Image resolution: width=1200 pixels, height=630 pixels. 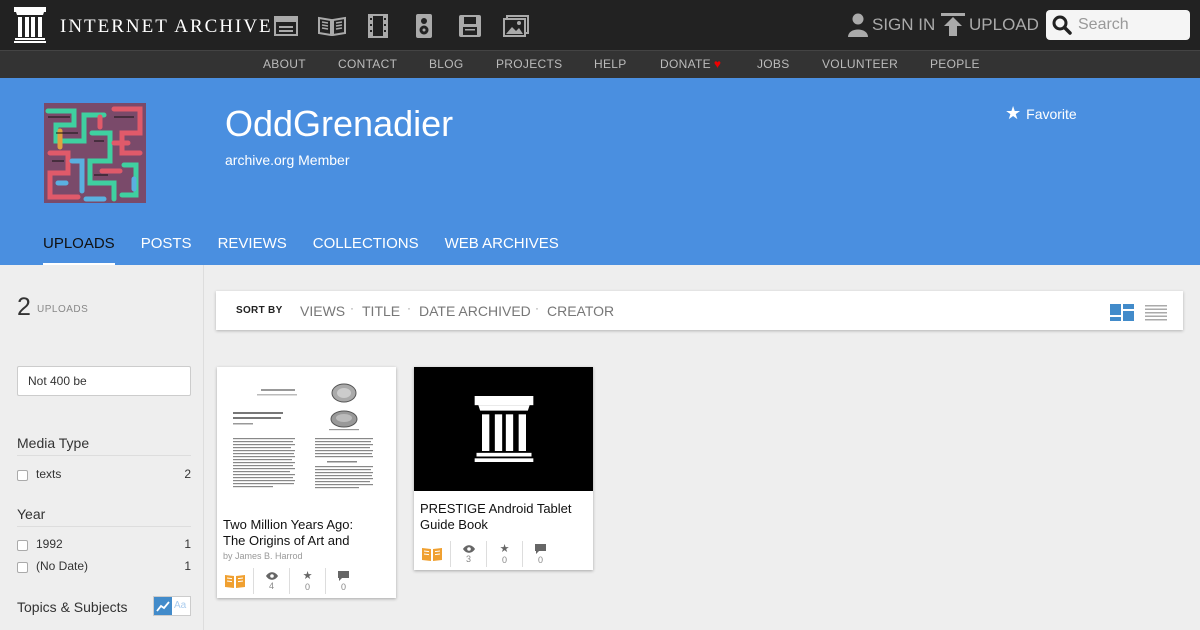 I want to click on item-stats: 4 ★ 0 0, so click(x=307, y=581).